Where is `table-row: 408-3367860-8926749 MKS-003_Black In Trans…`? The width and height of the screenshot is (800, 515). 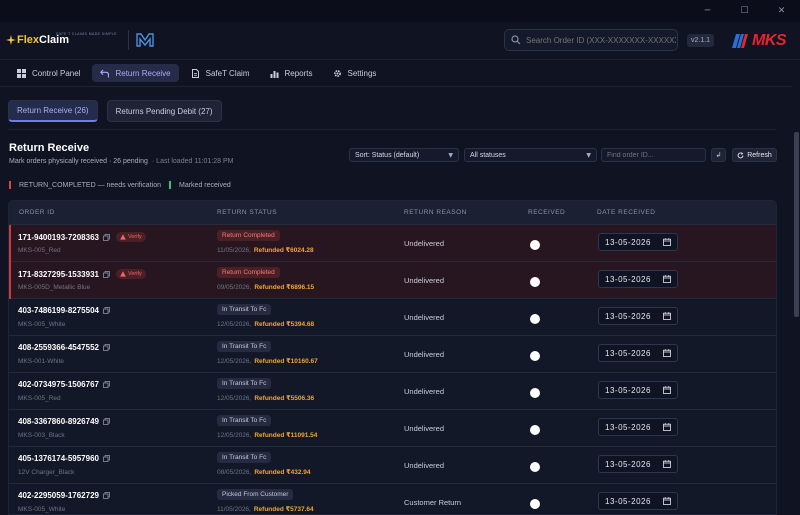
table-row: 408-3367860-8926749 MKS-003_Black In Trans… is located at coordinates (392, 428).